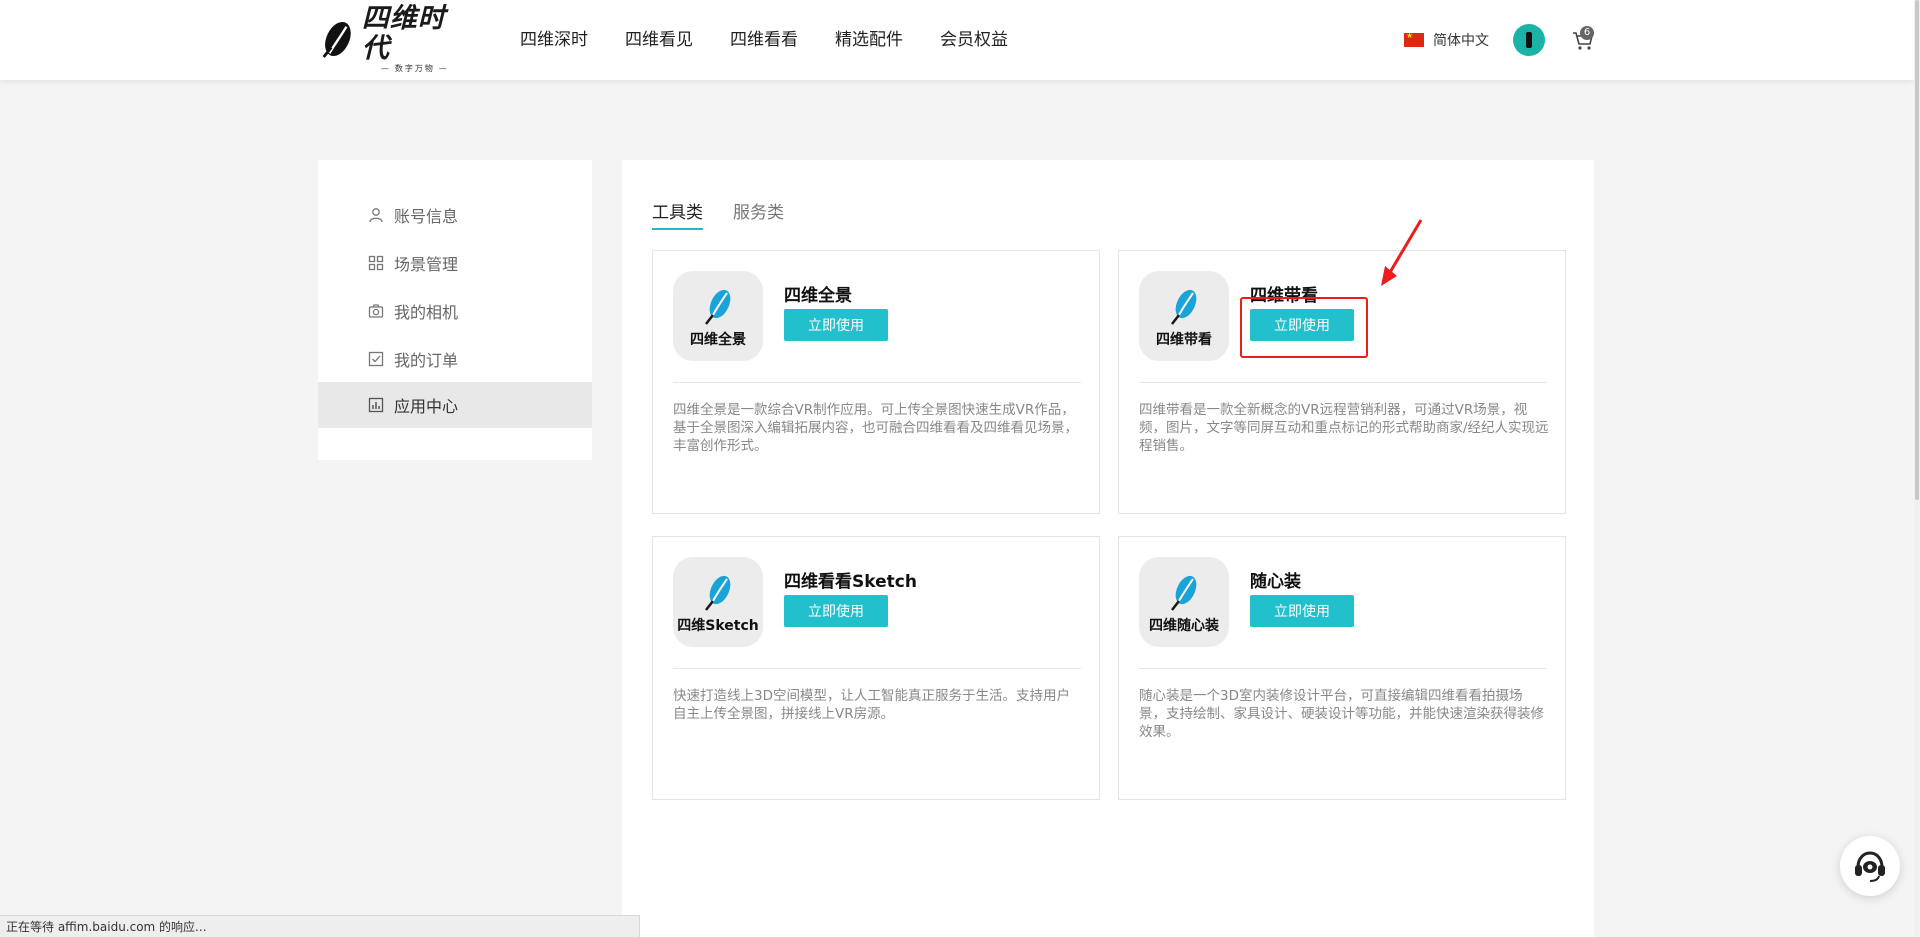 This screenshot has height=937, width=1920. I want to click on app-icon: 四维Sketch, so click(718, 602).